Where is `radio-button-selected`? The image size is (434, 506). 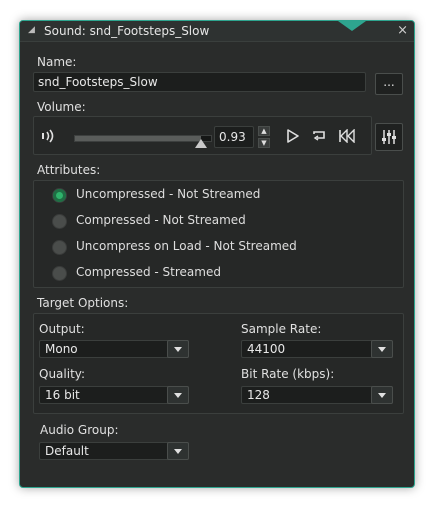
radio-button-selected is located at coordinates (59, 195).